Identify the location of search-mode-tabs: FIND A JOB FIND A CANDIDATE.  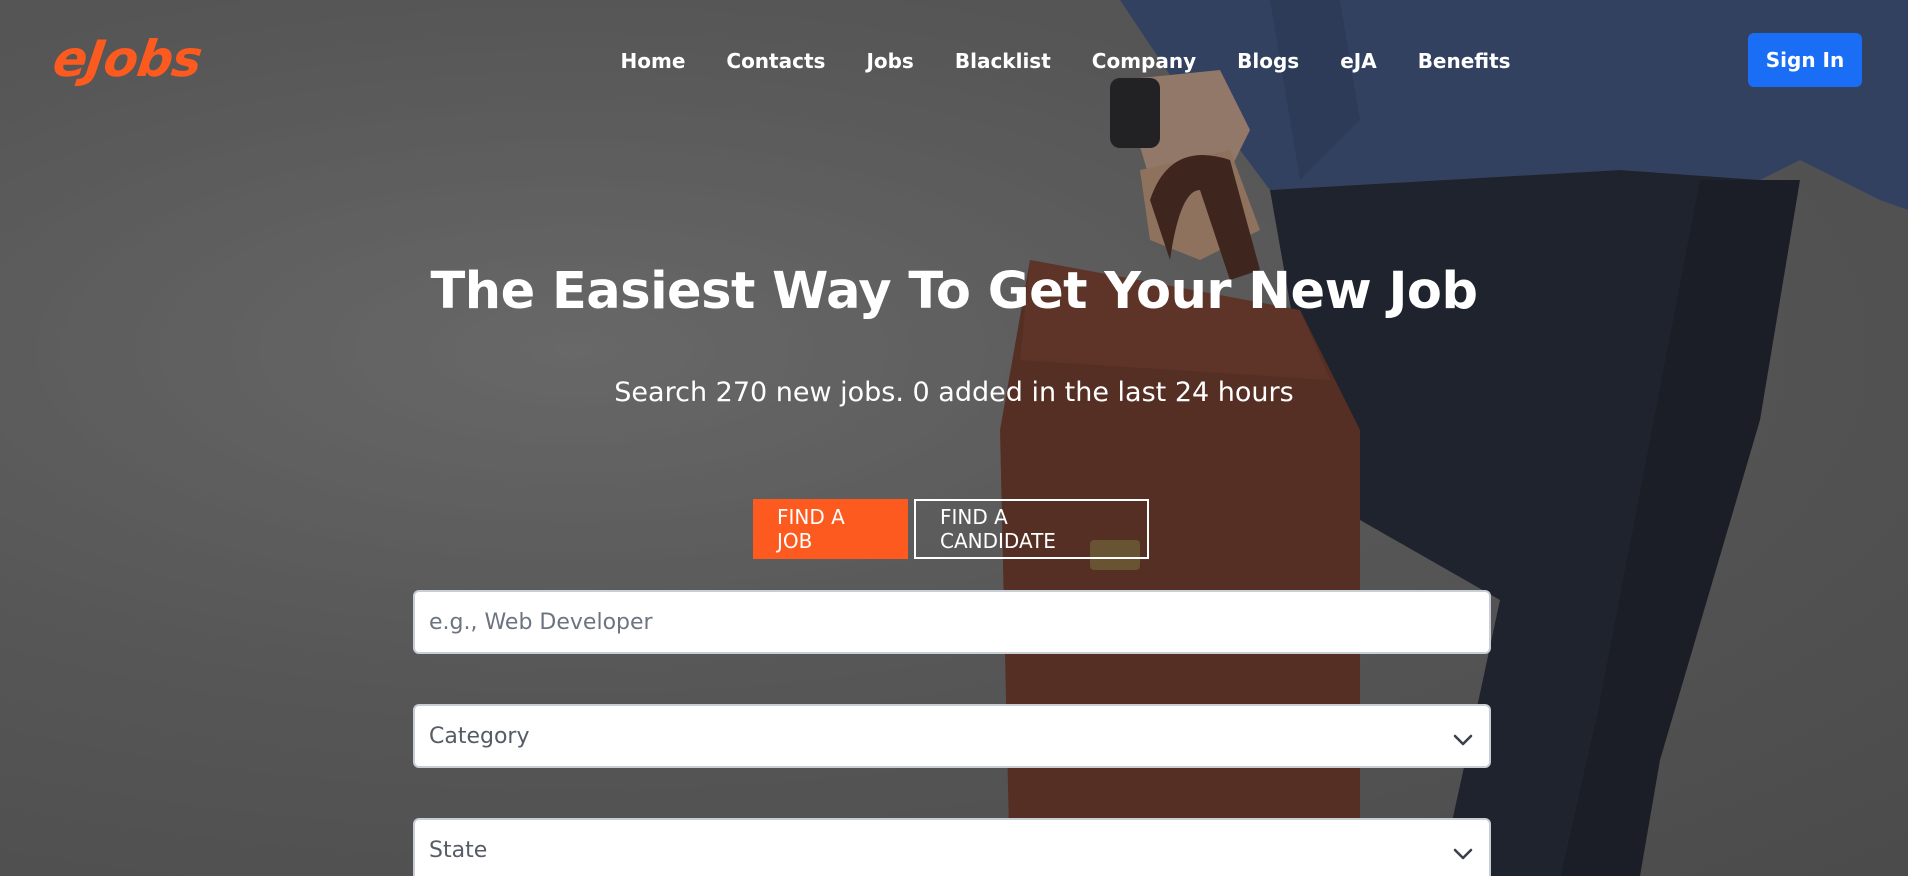
(951, 529).